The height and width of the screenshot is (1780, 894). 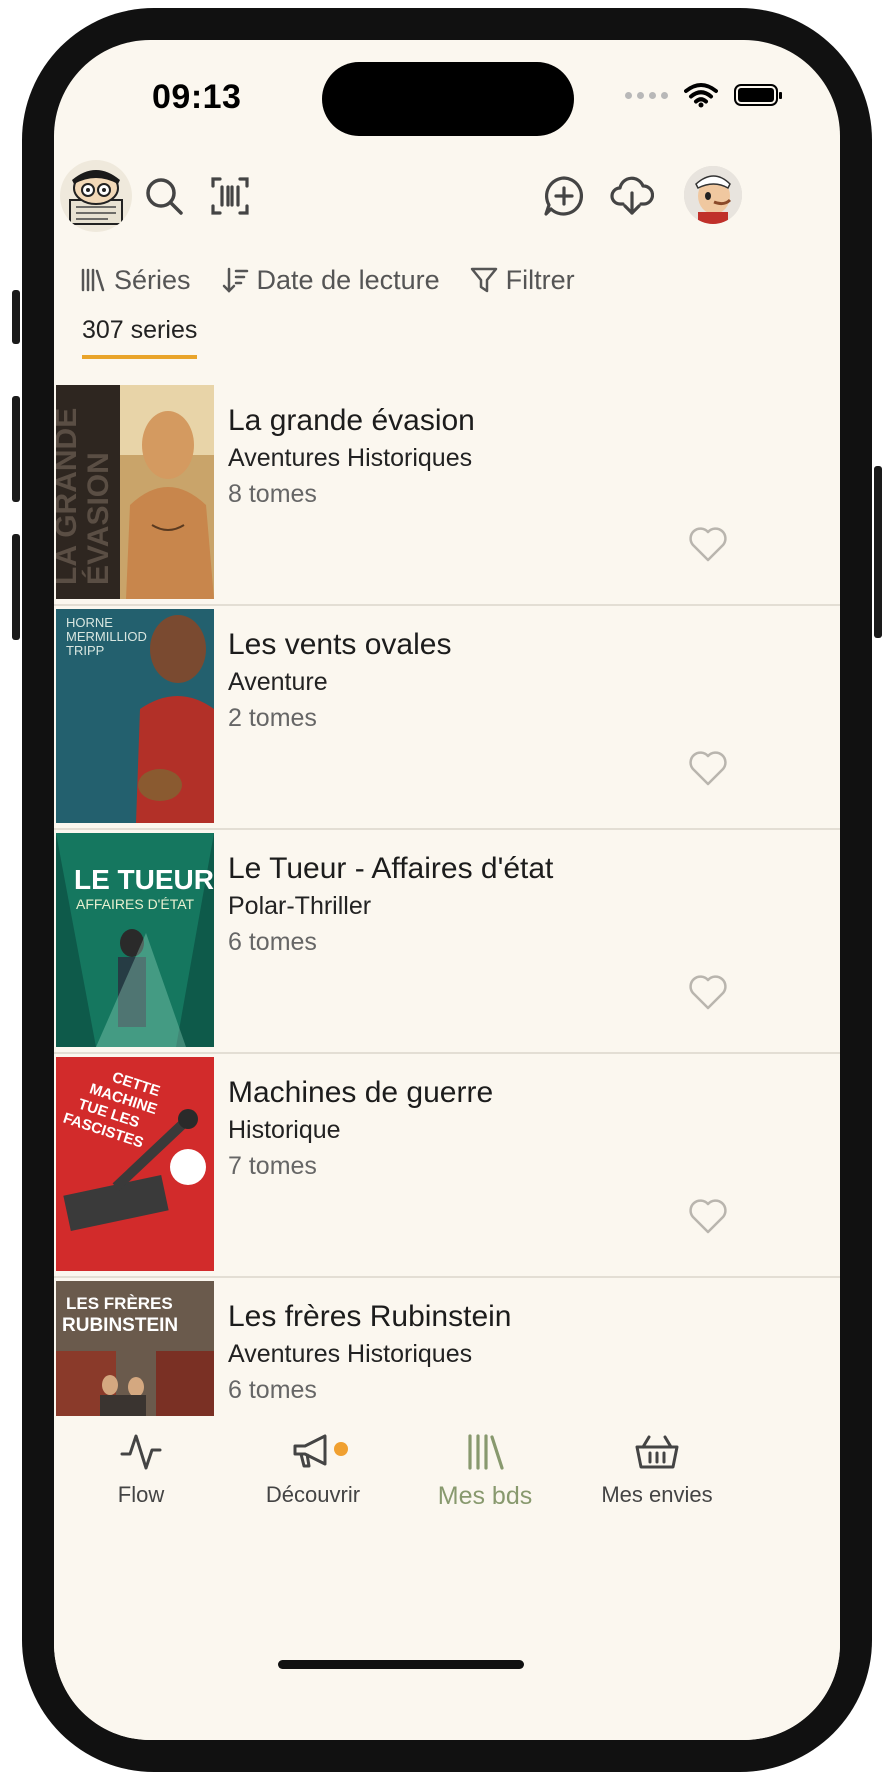 I want to click on volume-up-button, so click(x=16, y=449).